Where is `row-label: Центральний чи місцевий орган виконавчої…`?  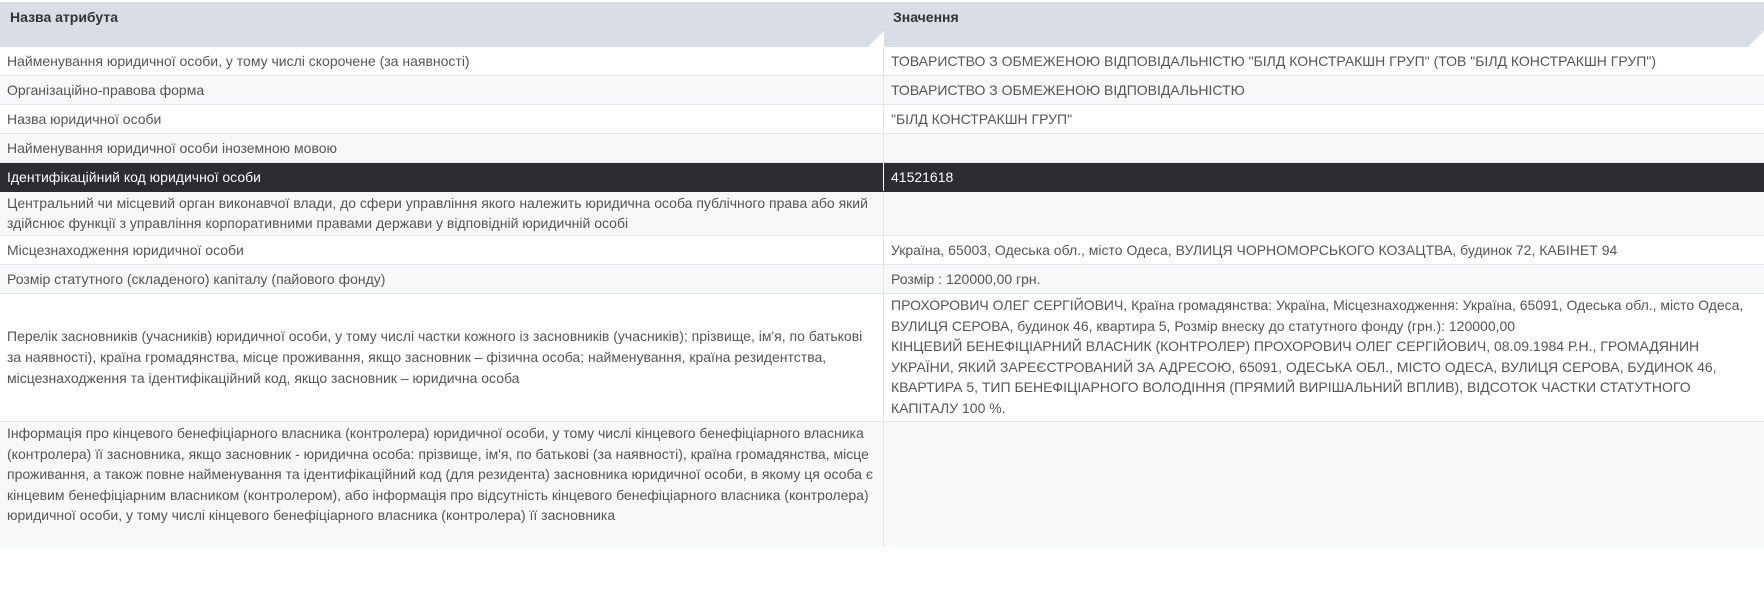 row-label: Центральний чи місцевий орган виконавчої… is located at coordinates (442, 213).